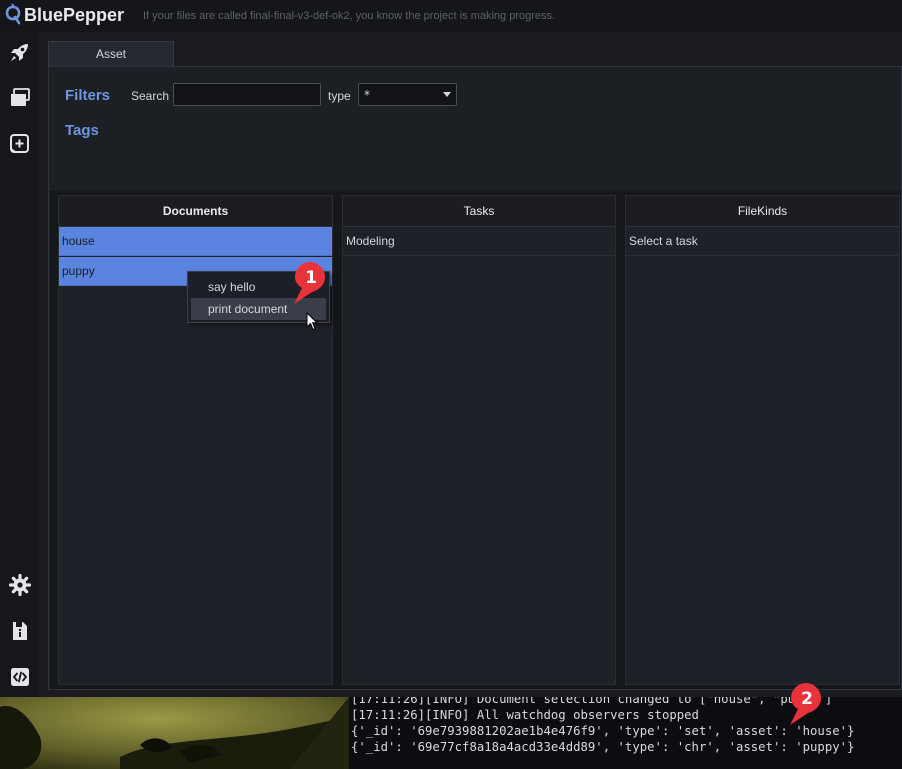 This screenshot has width=902, height=769. Describe the element at coordinates (762, 241) in the screenshot. I see `filekinds-placeholder: Select a task` at that location.